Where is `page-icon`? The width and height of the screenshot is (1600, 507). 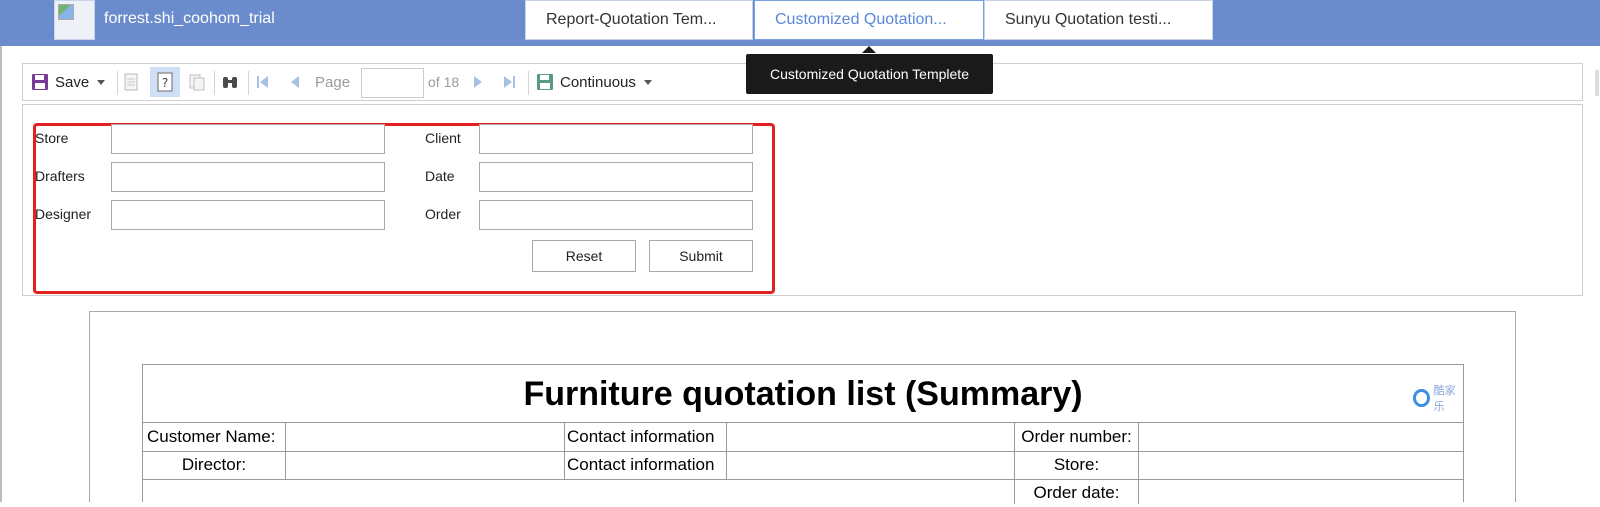
page-icon is located at coordinates (131, 82).